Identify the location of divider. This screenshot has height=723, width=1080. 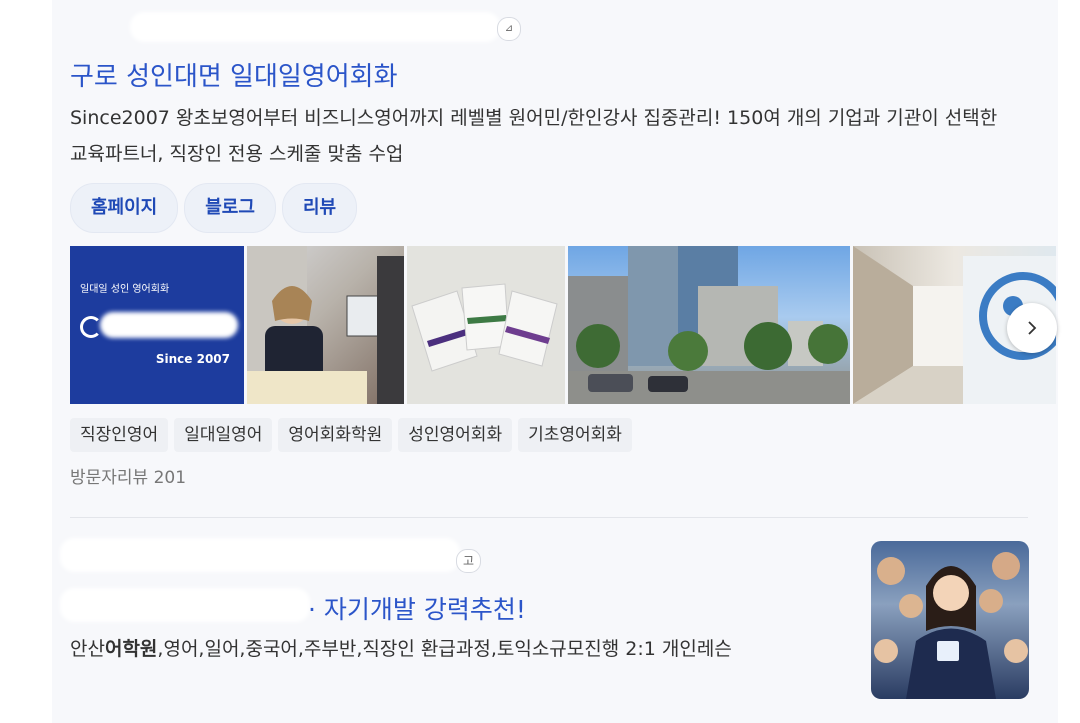
(549, 517).